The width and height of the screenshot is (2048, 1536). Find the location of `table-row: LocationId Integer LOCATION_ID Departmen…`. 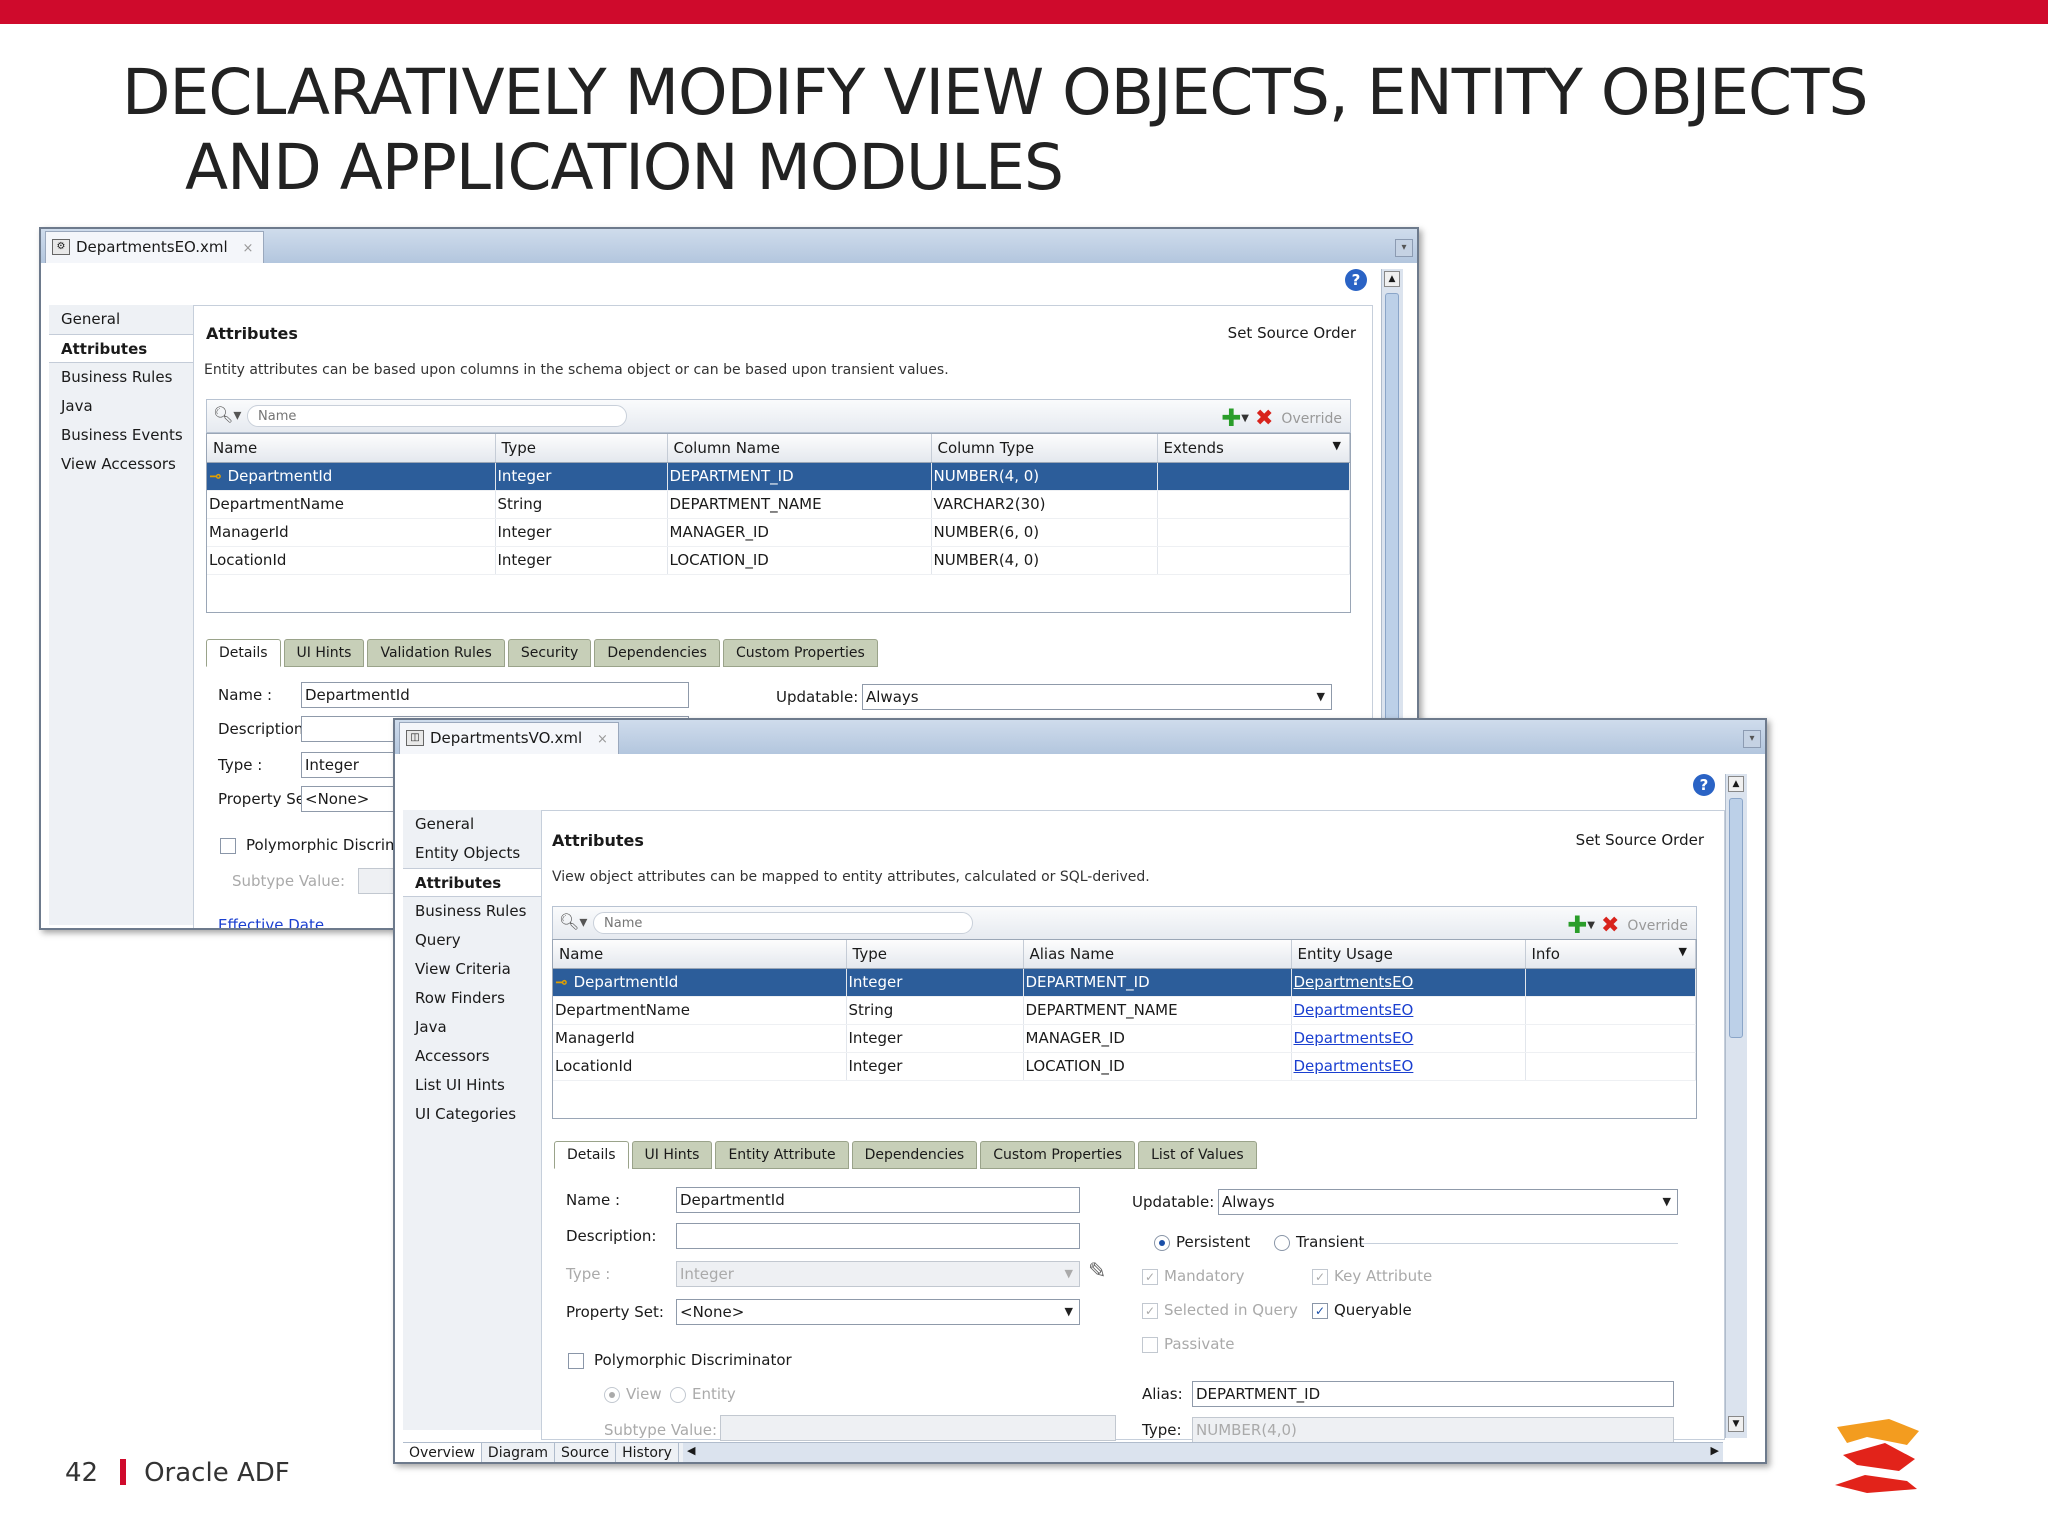

table-row: LocationId Integer LOCATION_ID Departmen… is located at coordinates (1124, 1066).